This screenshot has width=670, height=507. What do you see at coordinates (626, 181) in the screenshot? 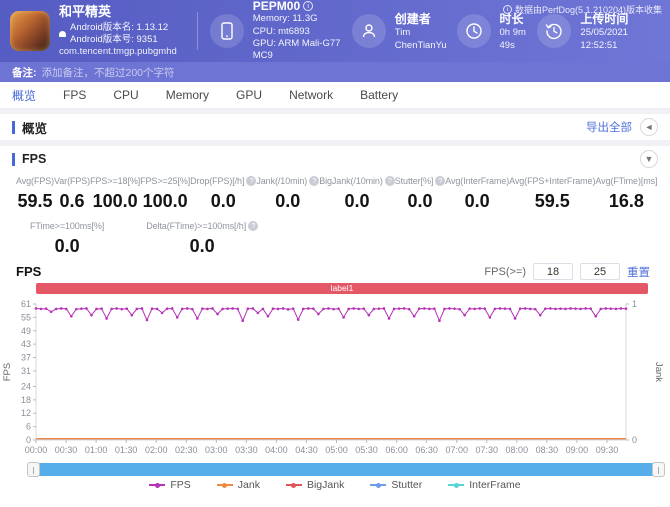
I see `metric-label: Avg(FTime)[ms]` at bounding box center [626, 181].